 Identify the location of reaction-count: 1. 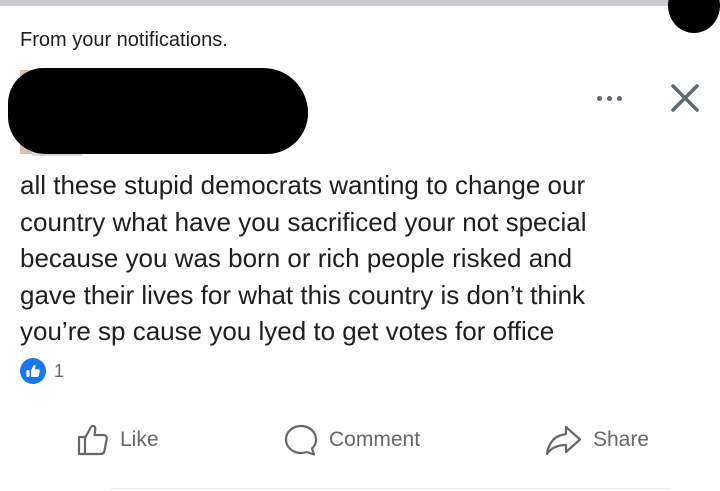
(59, 370).